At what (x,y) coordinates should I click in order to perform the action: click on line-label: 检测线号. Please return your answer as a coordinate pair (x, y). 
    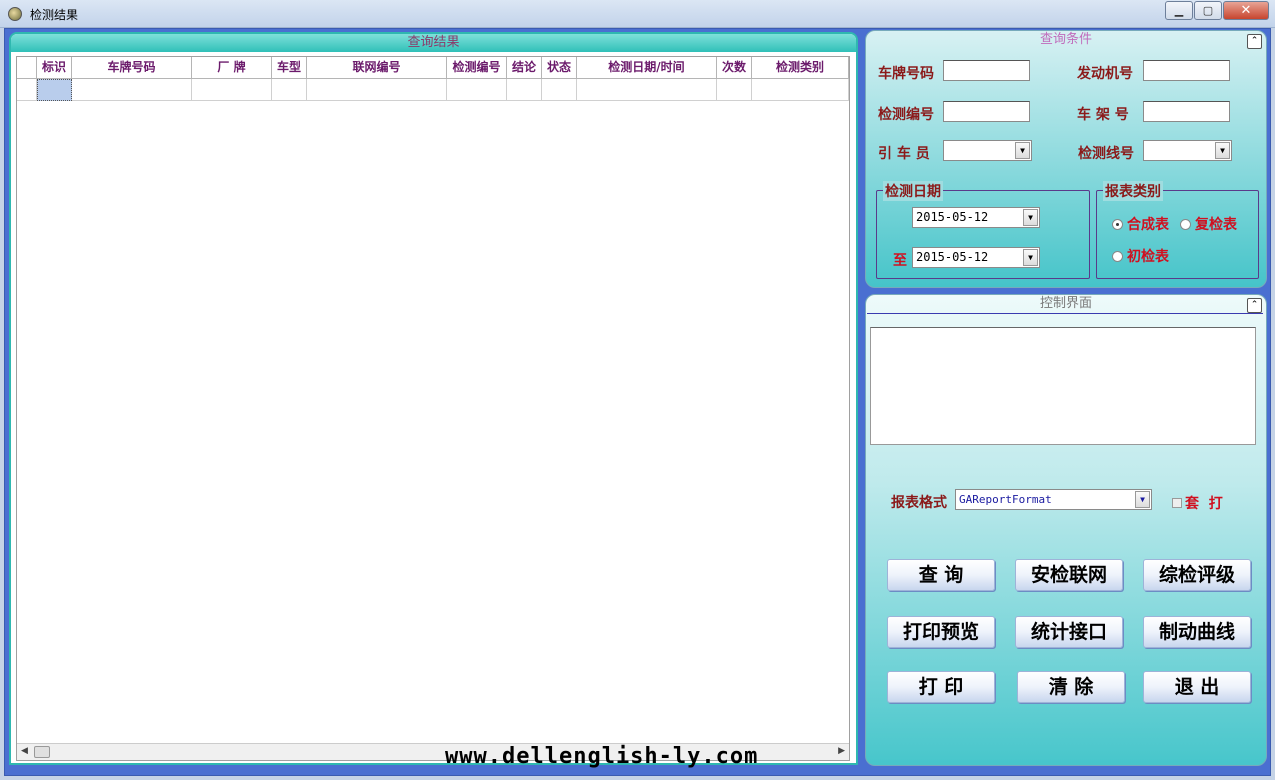
    Looking at the image, I should click on (1106, 154).